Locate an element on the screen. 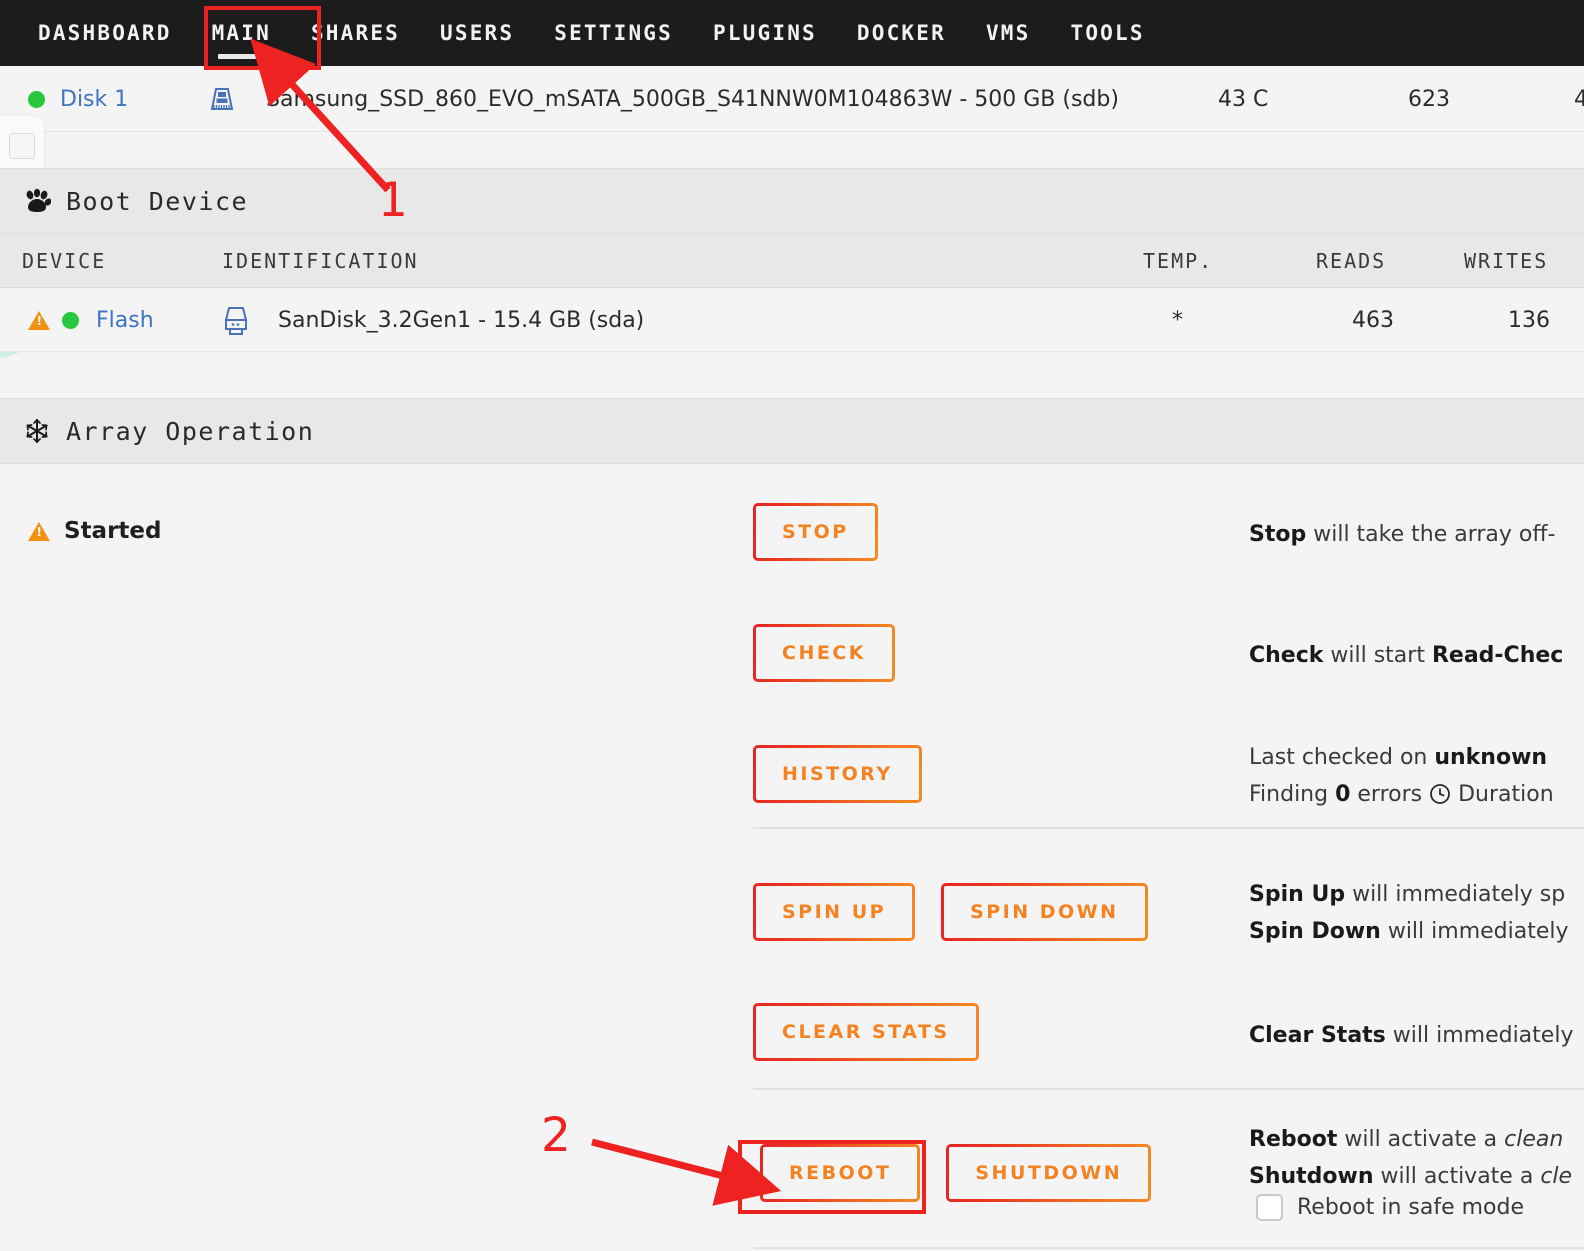 This screenshot has height=1251, width=1584. flash-identification-text: SanDisk_3.2Gen1 - 15.4 GB (sda) is located at coordinates (461, 320).